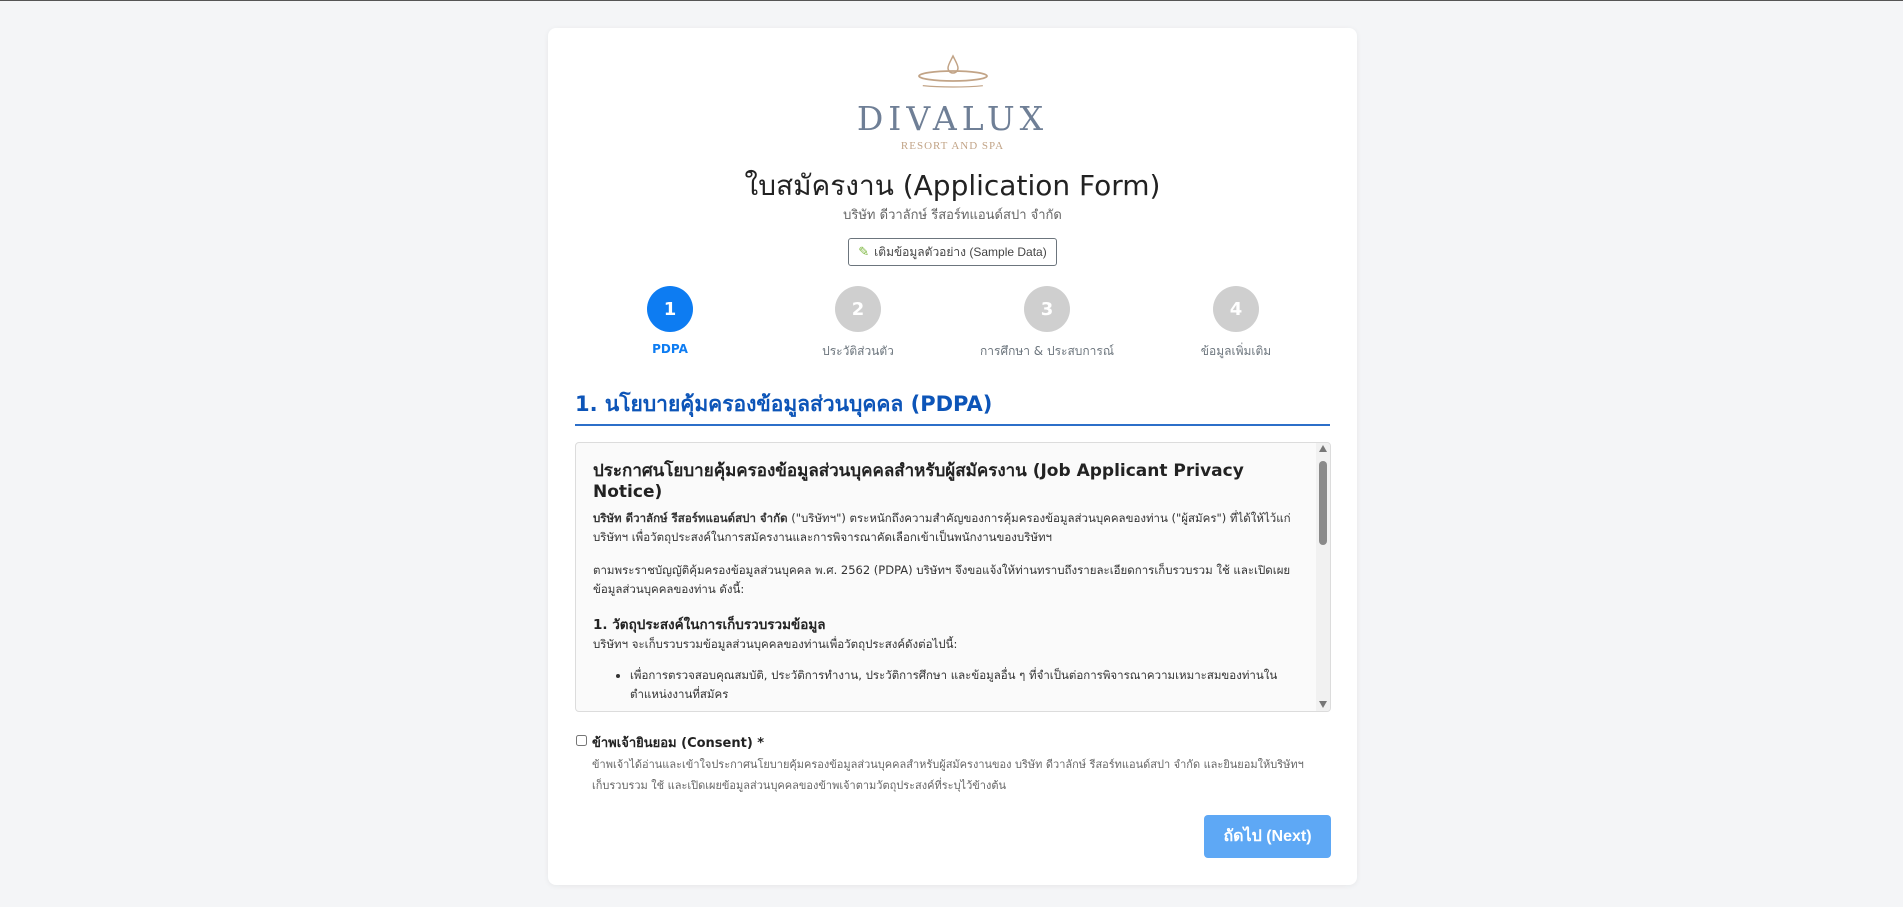  I want to click on step-1-pdpa: 1 PDPA, so click(670, 321).